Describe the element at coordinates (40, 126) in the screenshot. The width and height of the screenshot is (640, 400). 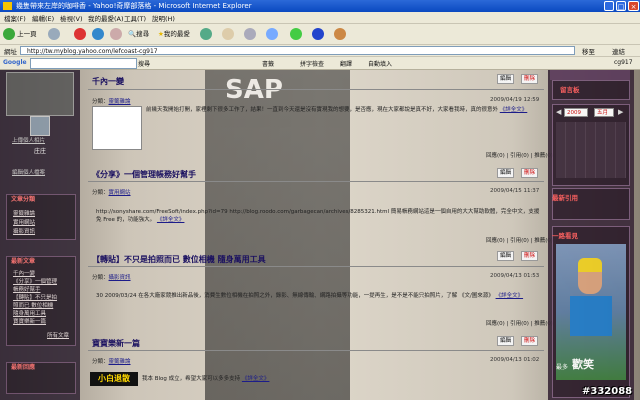
I see `avatar` at that location.